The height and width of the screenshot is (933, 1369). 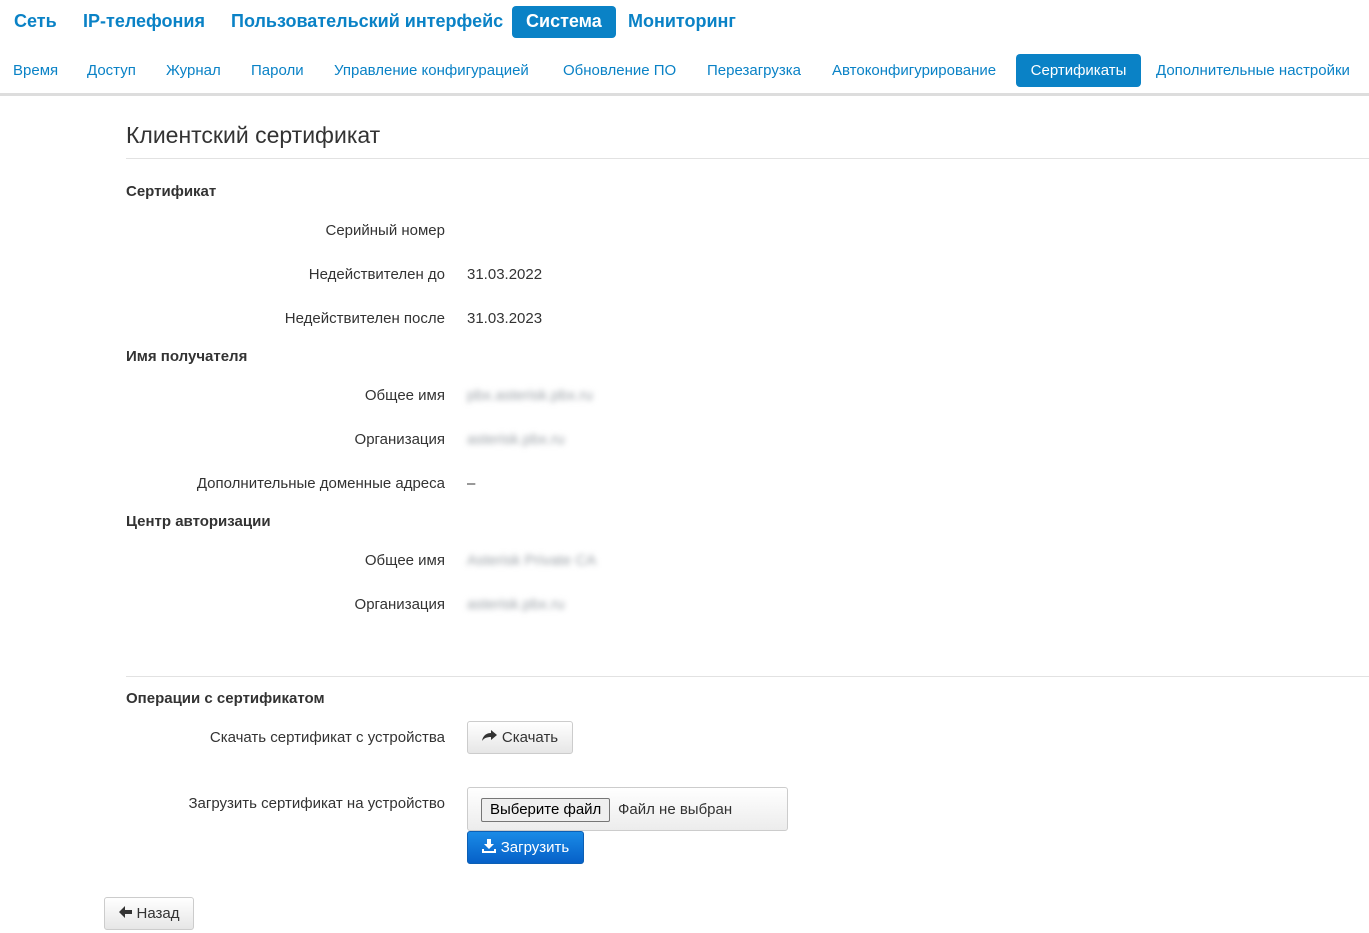 I want to click on tab-autoprovisioning: Автоконфигурирование, so click(x=914, y=70).